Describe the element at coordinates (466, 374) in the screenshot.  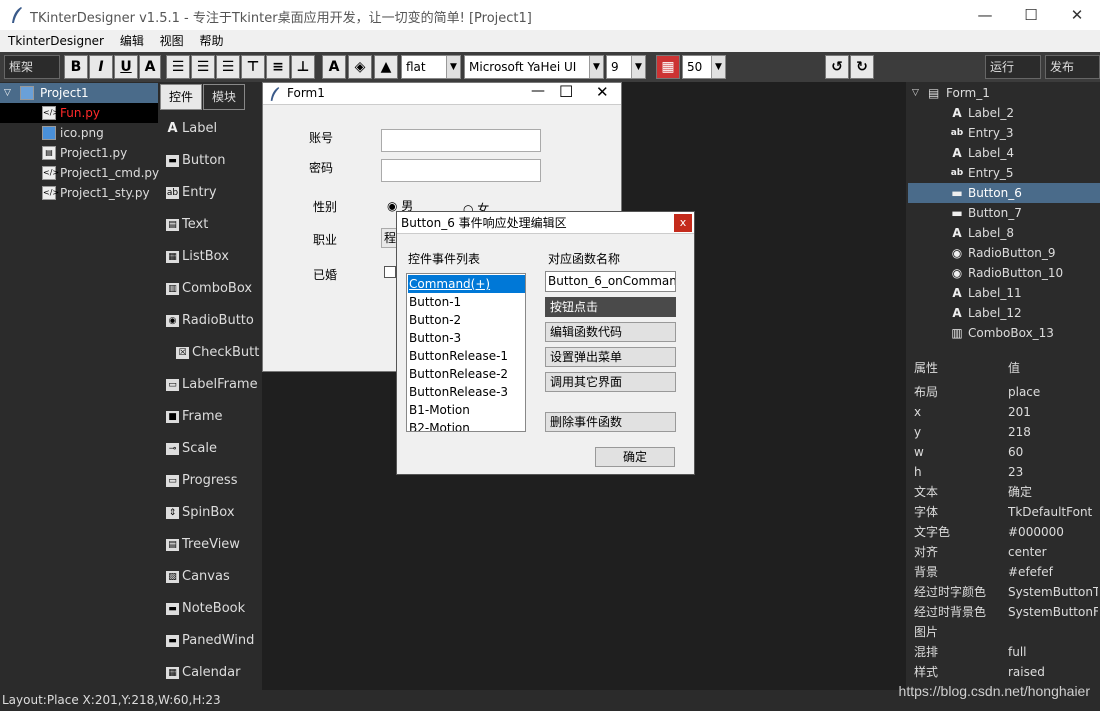
I see `event-item: ButtonRelease-2` at that location.